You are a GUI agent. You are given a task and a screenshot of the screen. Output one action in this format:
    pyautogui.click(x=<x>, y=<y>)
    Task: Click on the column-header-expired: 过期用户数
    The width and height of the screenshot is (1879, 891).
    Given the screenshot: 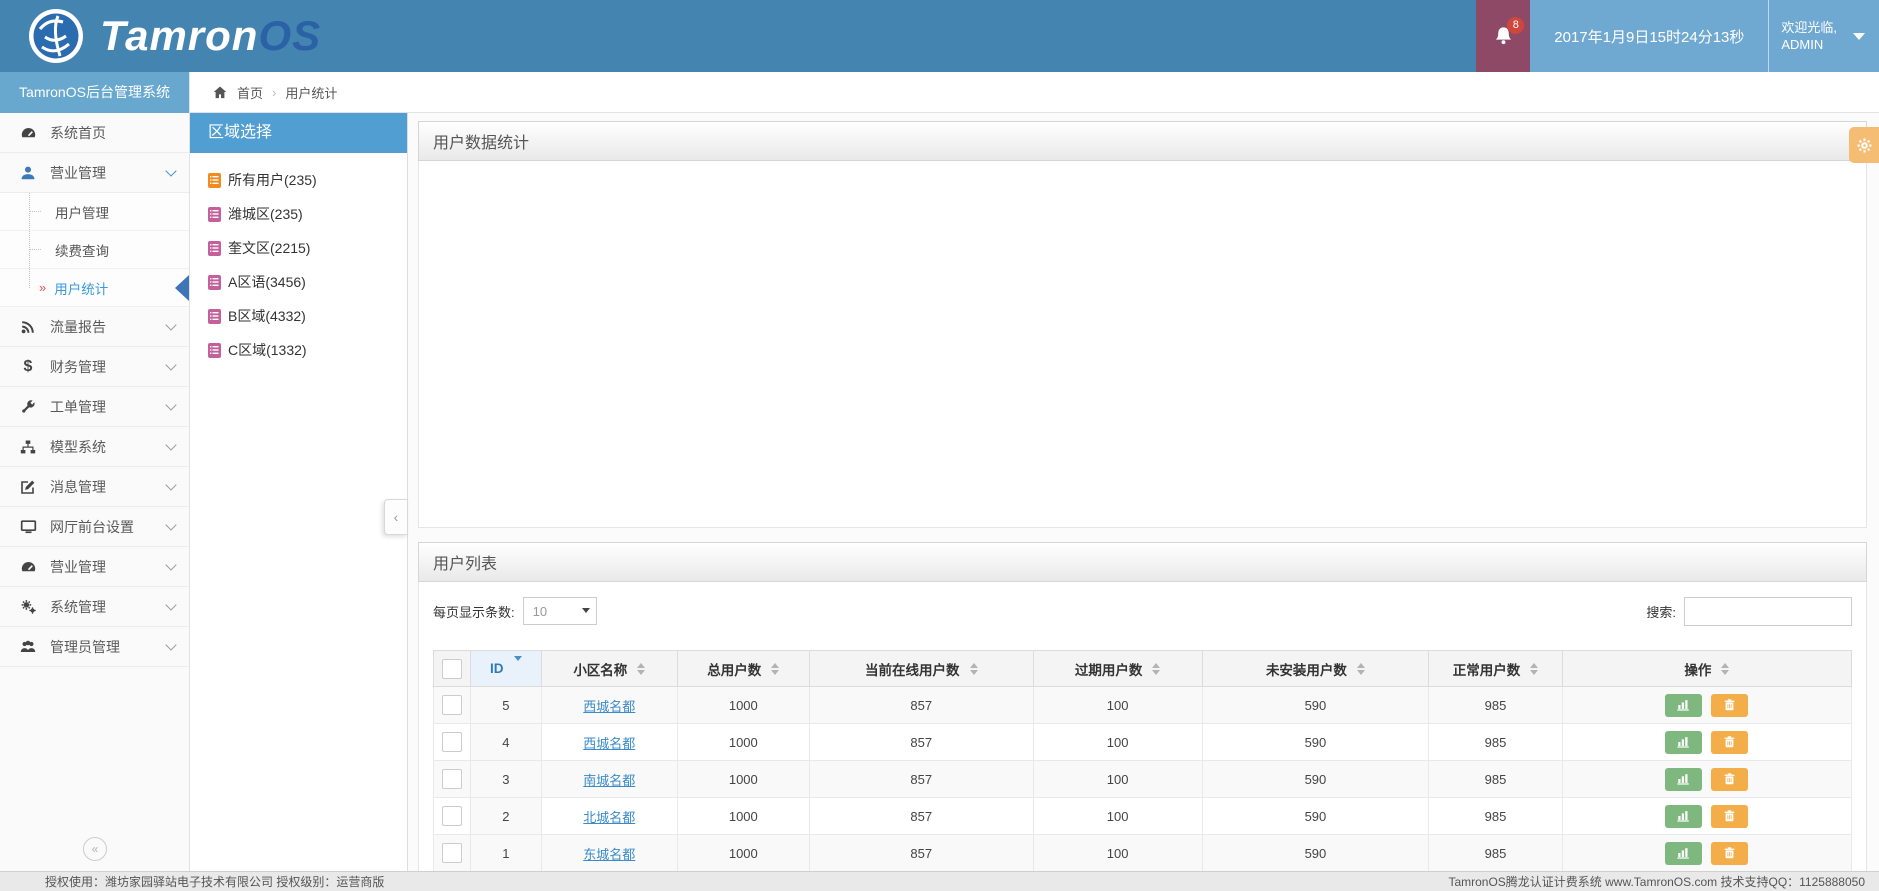 What is the action you would take?
    pyautogui.click(x=1117, y=668)
    